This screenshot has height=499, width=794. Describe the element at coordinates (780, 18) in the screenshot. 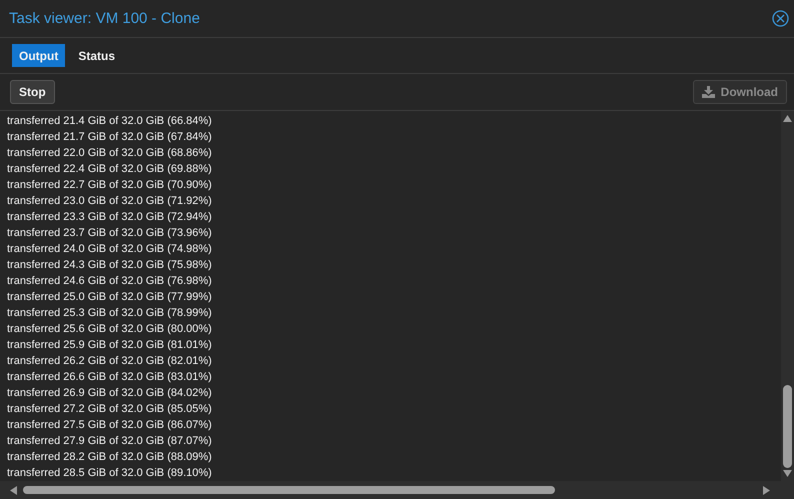

I see `close-icon` at that location.